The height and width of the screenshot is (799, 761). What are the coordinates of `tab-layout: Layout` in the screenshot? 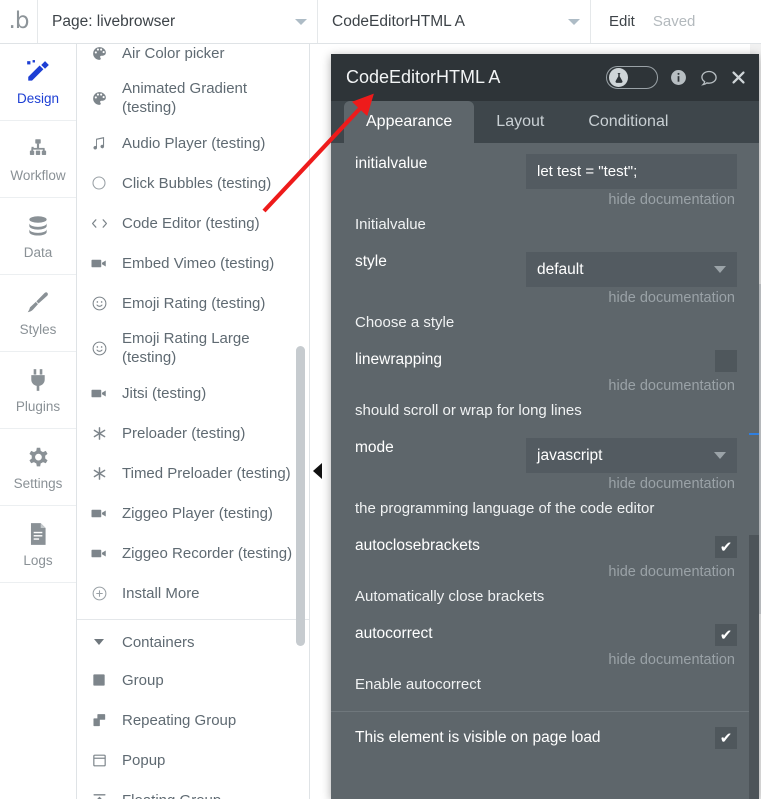 It's located at (520, 122).